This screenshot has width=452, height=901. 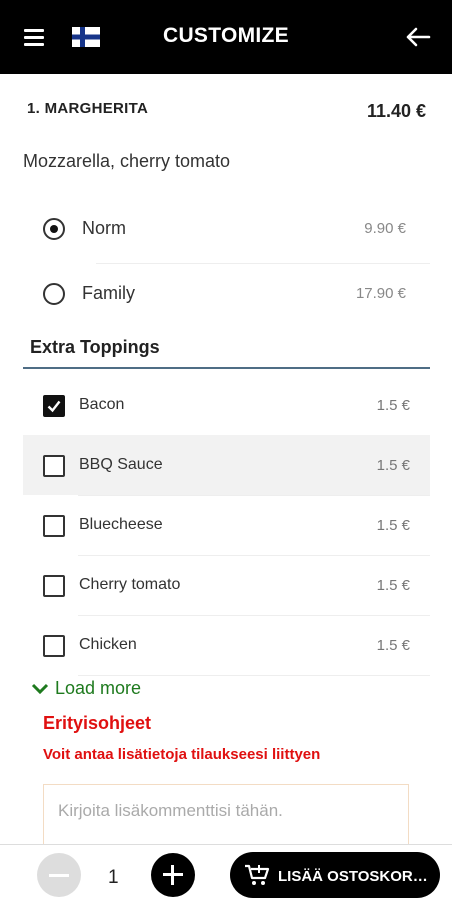 What do you see at coordinates (104, 228) in the screenshot?
I see `size-label: Norm` at bounding box center [104, 228].